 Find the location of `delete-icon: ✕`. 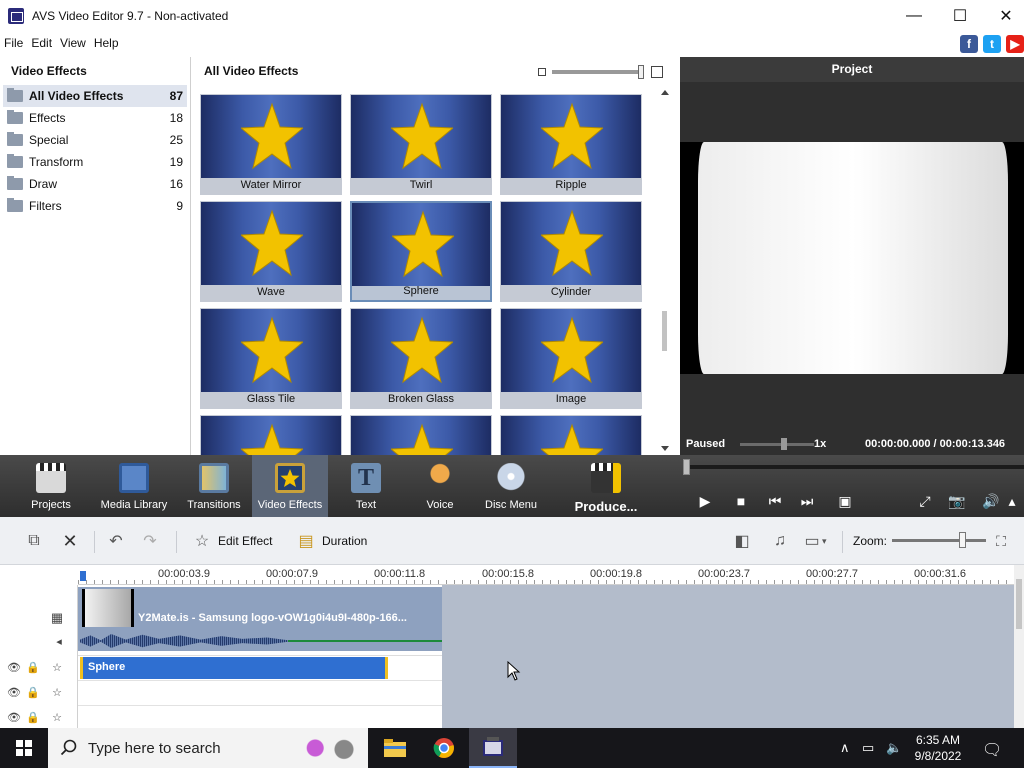

delete-icon: ✕ is located at coordinates (70, 541).